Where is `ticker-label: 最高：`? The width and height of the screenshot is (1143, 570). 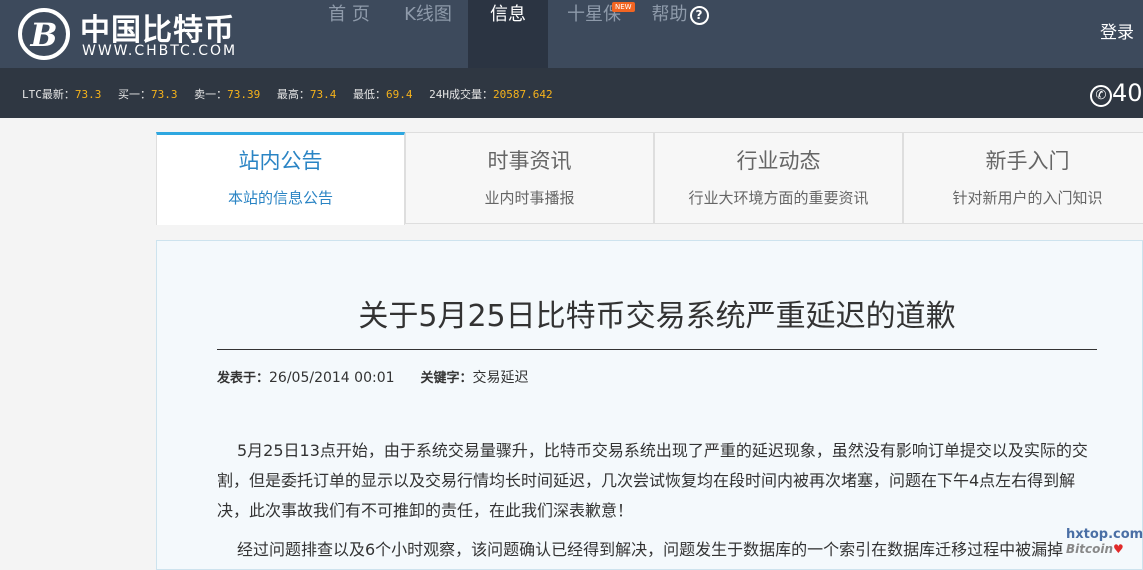
ticker-label: 最高： is located at coordinates (293, 94).